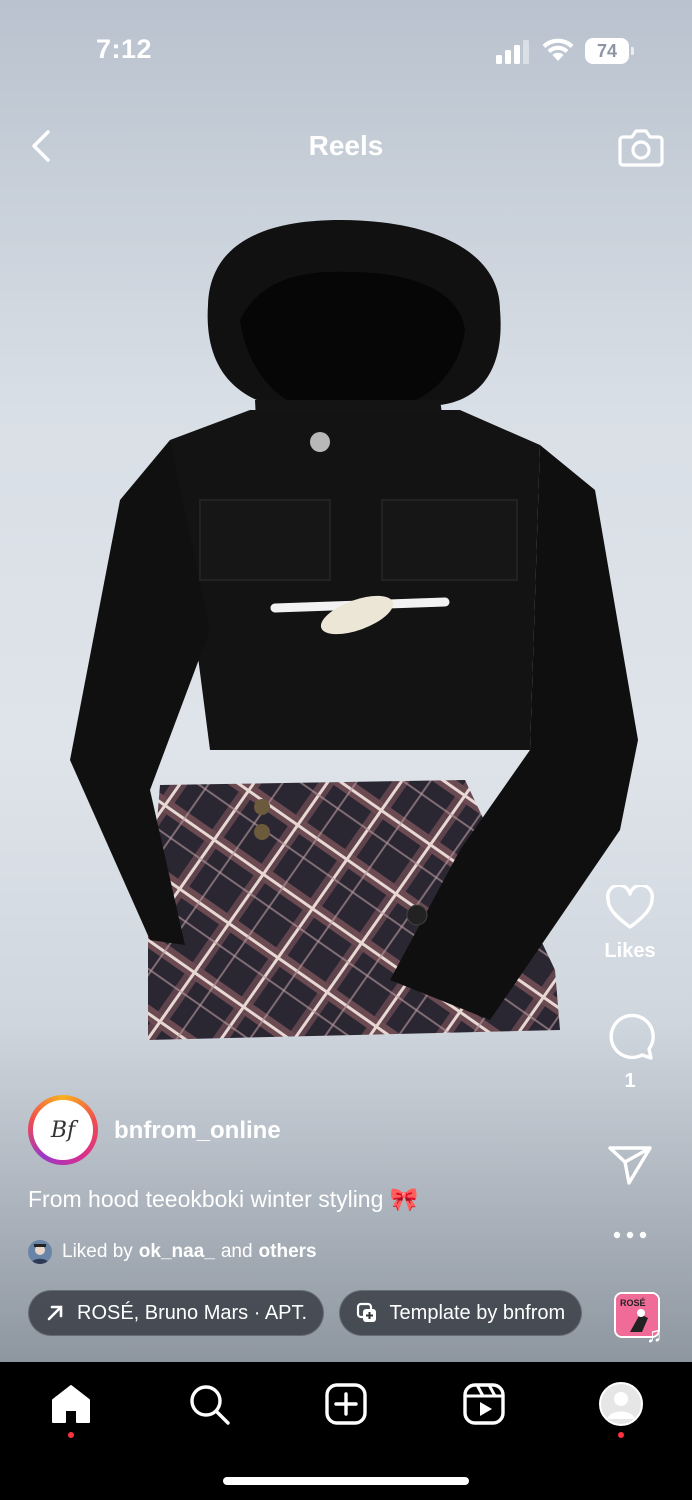  Describe the element at coordinates (346, 1431) in the screenshot. I see `tab-bar` at that location.